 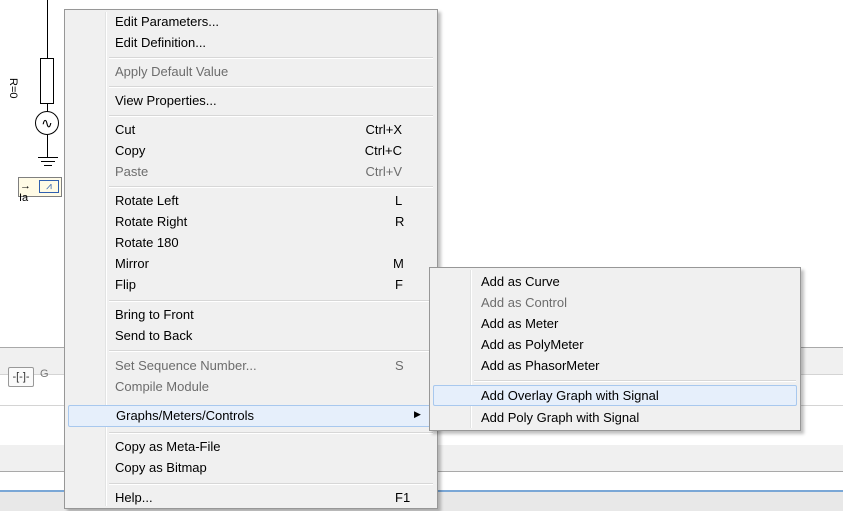 What do you see at coordinates (383, 171) in the screenshot?
I see `menu-item-shortcut: Ctrl+V` at bounding box center [383, 171].